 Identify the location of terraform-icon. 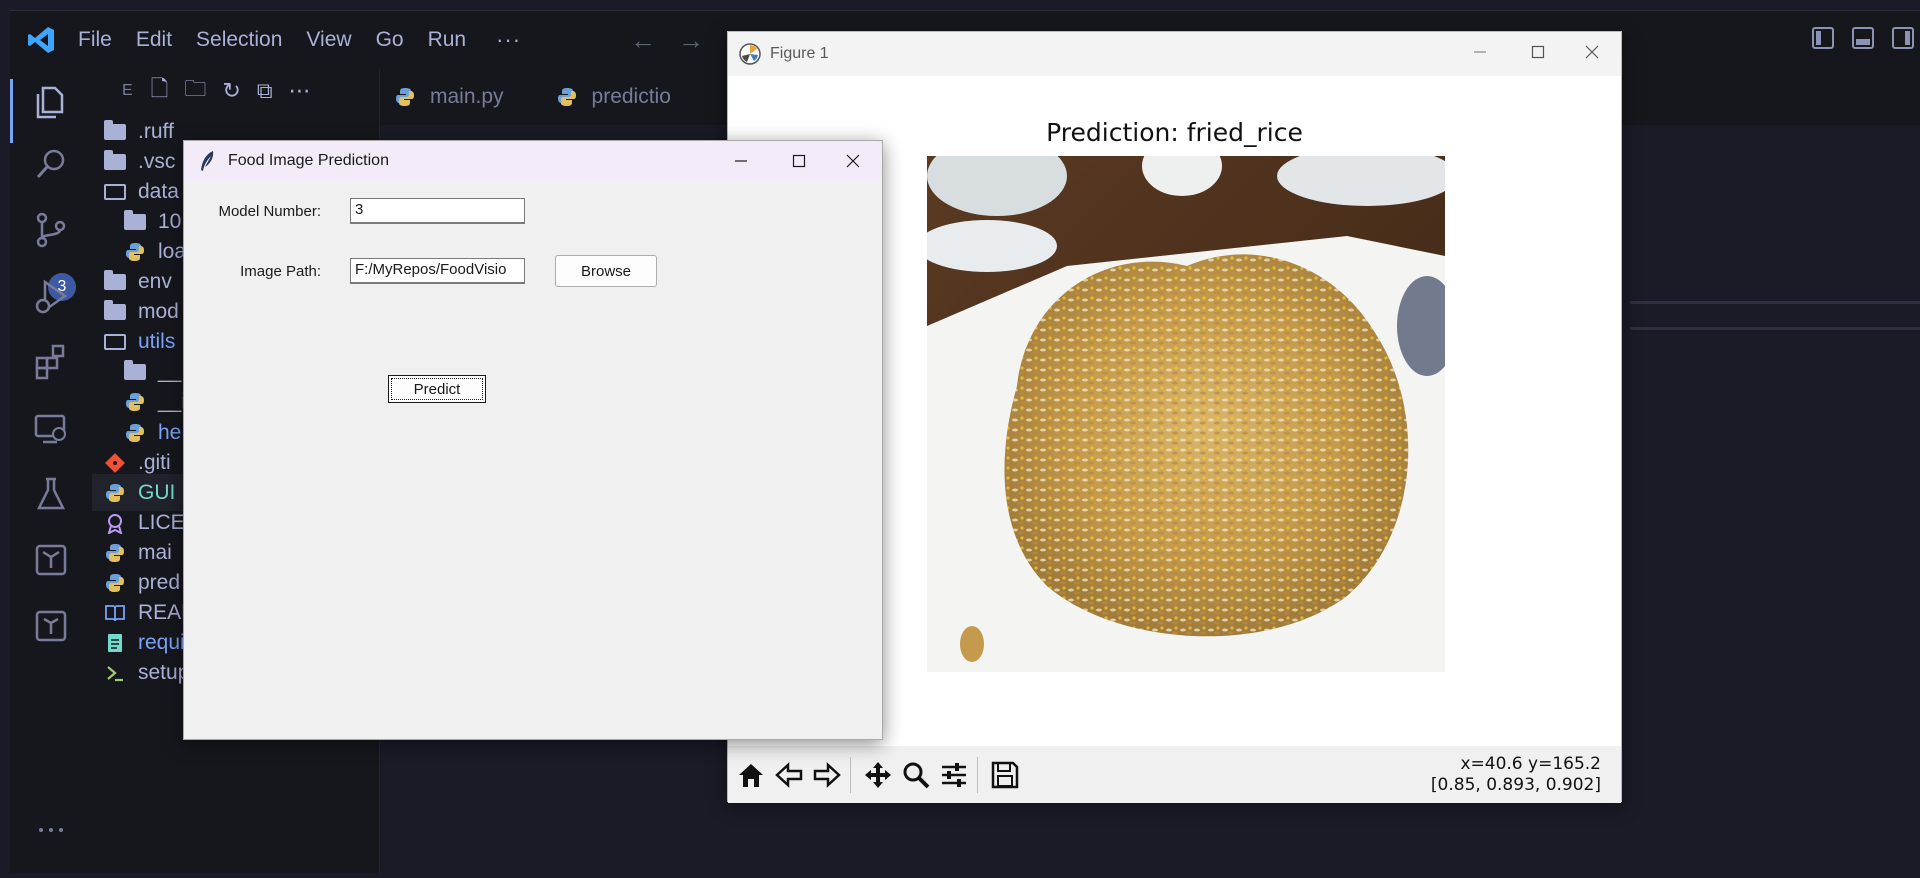
(51, 560).